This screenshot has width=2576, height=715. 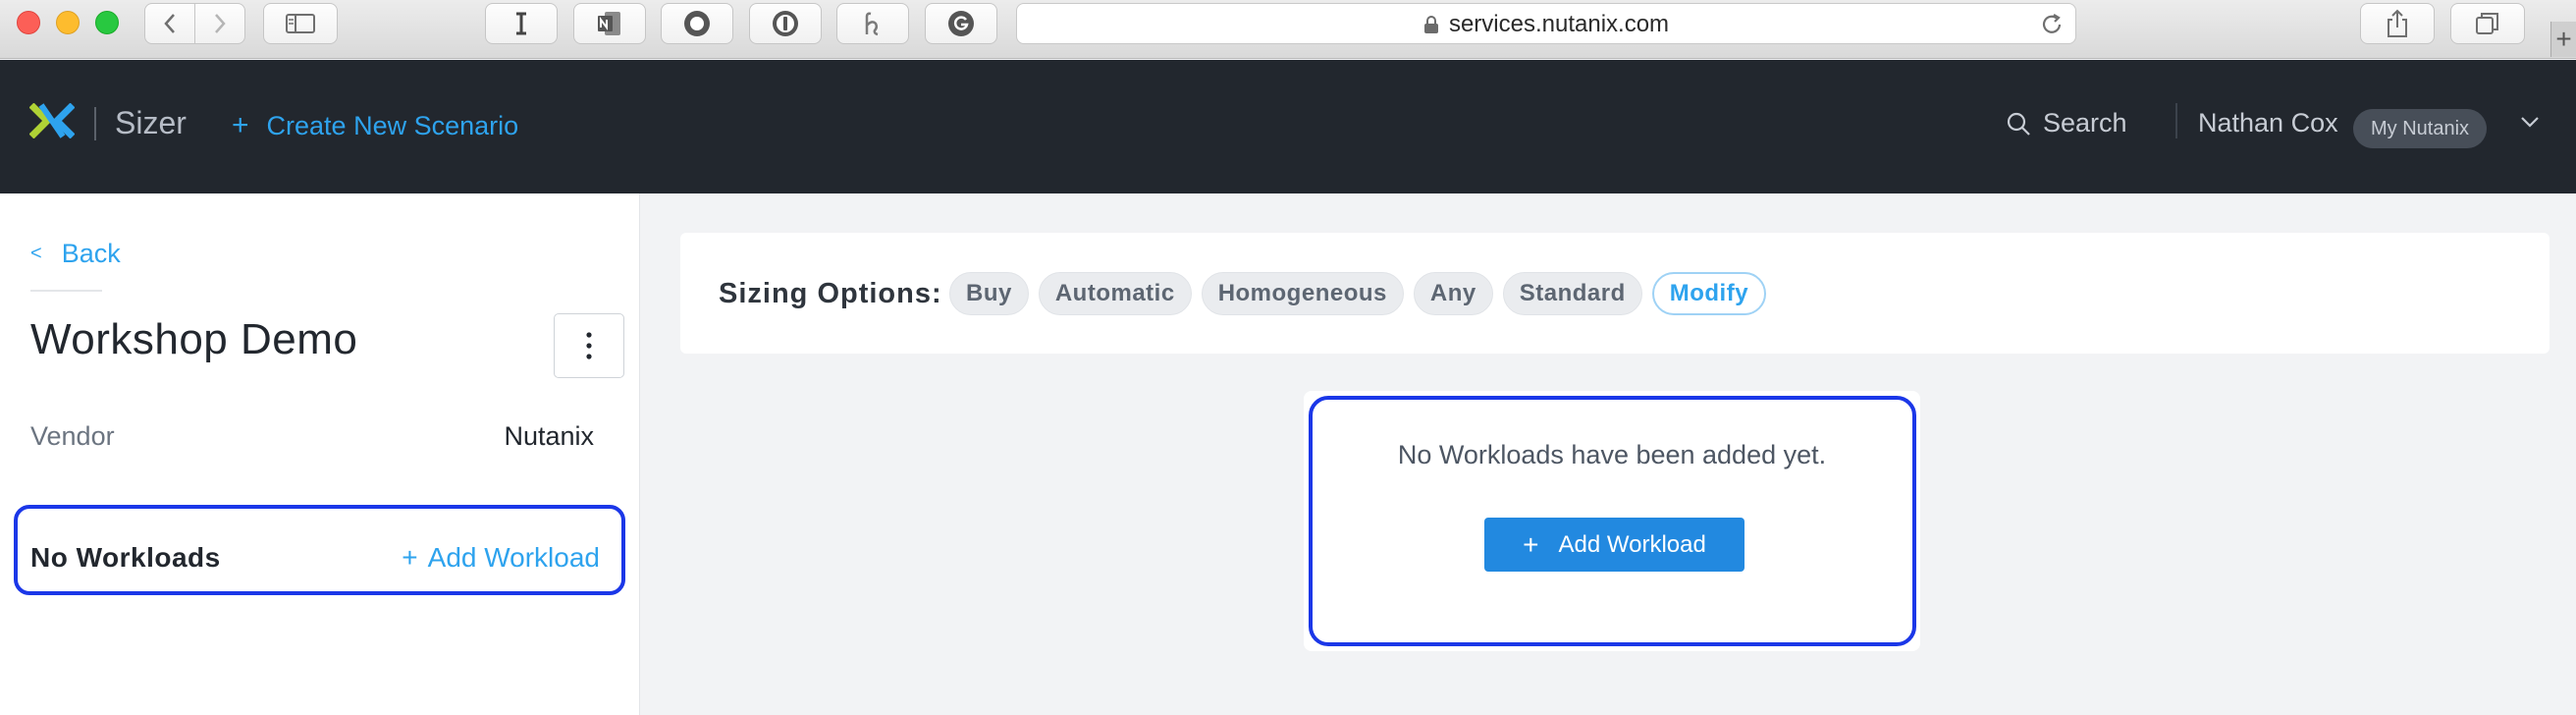 What do you see at coordinates (1612, 454) in the screenshot?
I see `empty-state-message: No Workloads have been added yet.` at bounding box center [1612, 454].